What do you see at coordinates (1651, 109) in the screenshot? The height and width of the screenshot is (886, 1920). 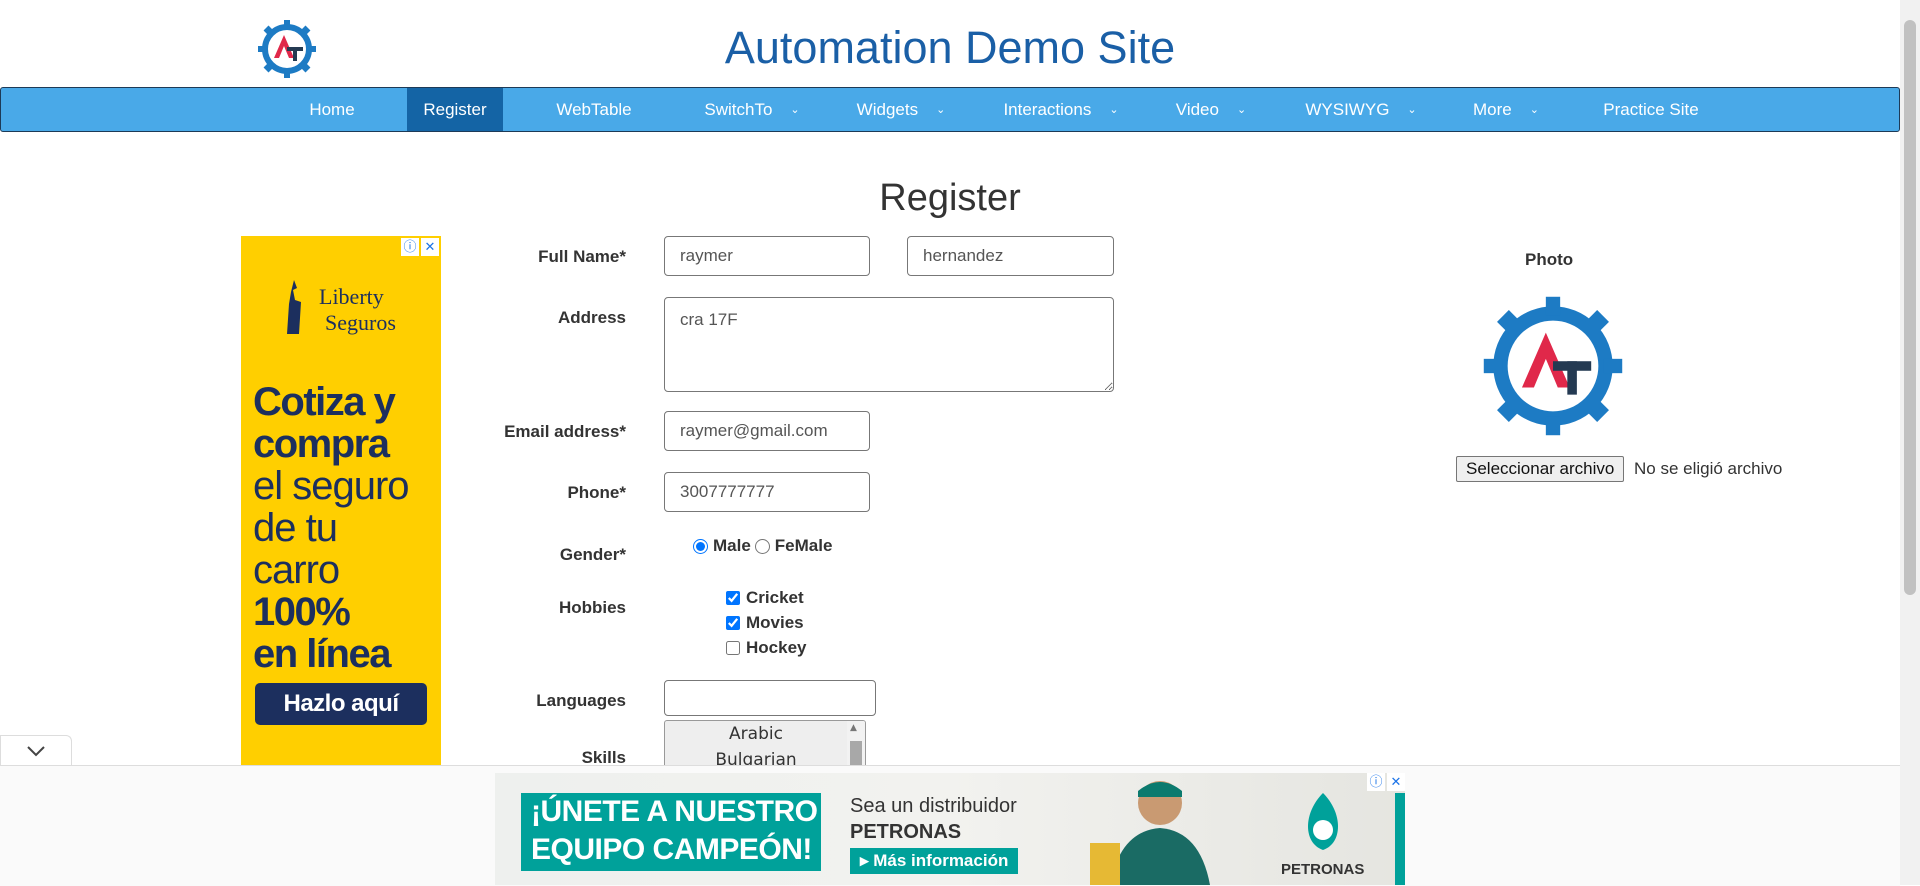 I see `nav-practice-site: Practice Site` at bounding box center [1651, 109].